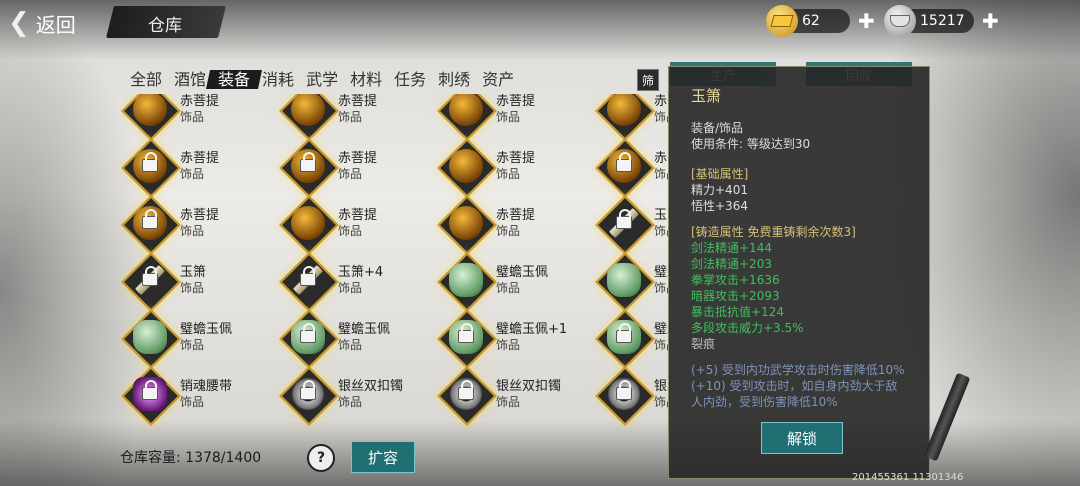 The height and width of the screenshot is (486, 1080). Describe the element at coordinates (150, 458) in the screenshot. I see `capacity-label: 仓库容量:` at that location.